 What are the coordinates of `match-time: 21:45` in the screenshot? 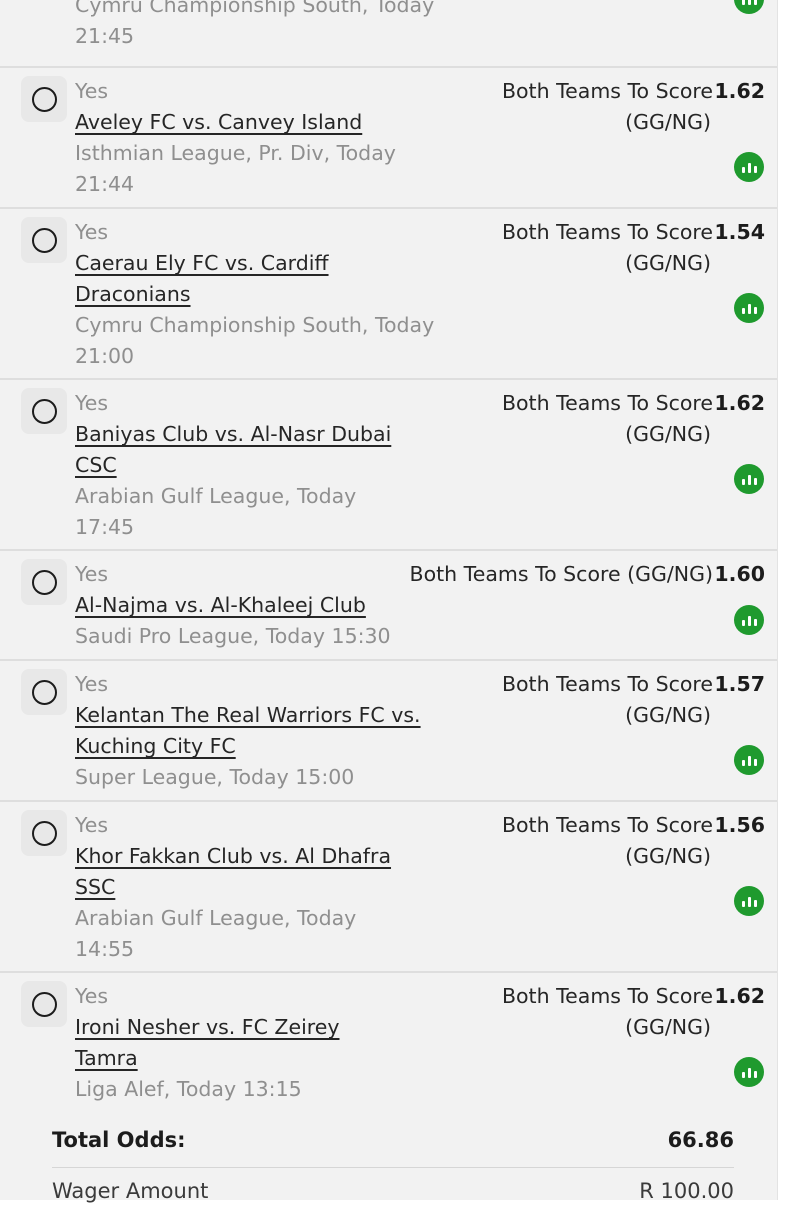 It's located at (105, 36).